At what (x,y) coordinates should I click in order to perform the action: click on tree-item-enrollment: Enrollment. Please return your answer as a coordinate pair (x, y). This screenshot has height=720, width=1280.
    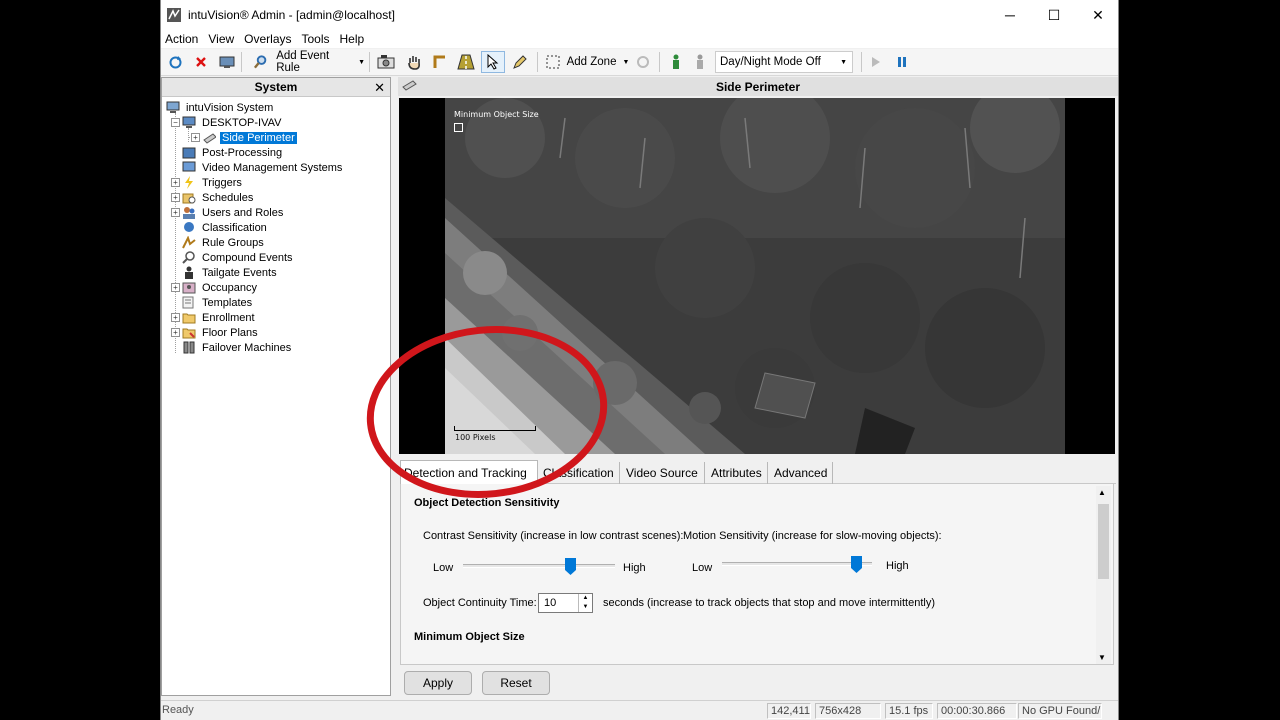
    Looking at the image, I should click on (219, 317).